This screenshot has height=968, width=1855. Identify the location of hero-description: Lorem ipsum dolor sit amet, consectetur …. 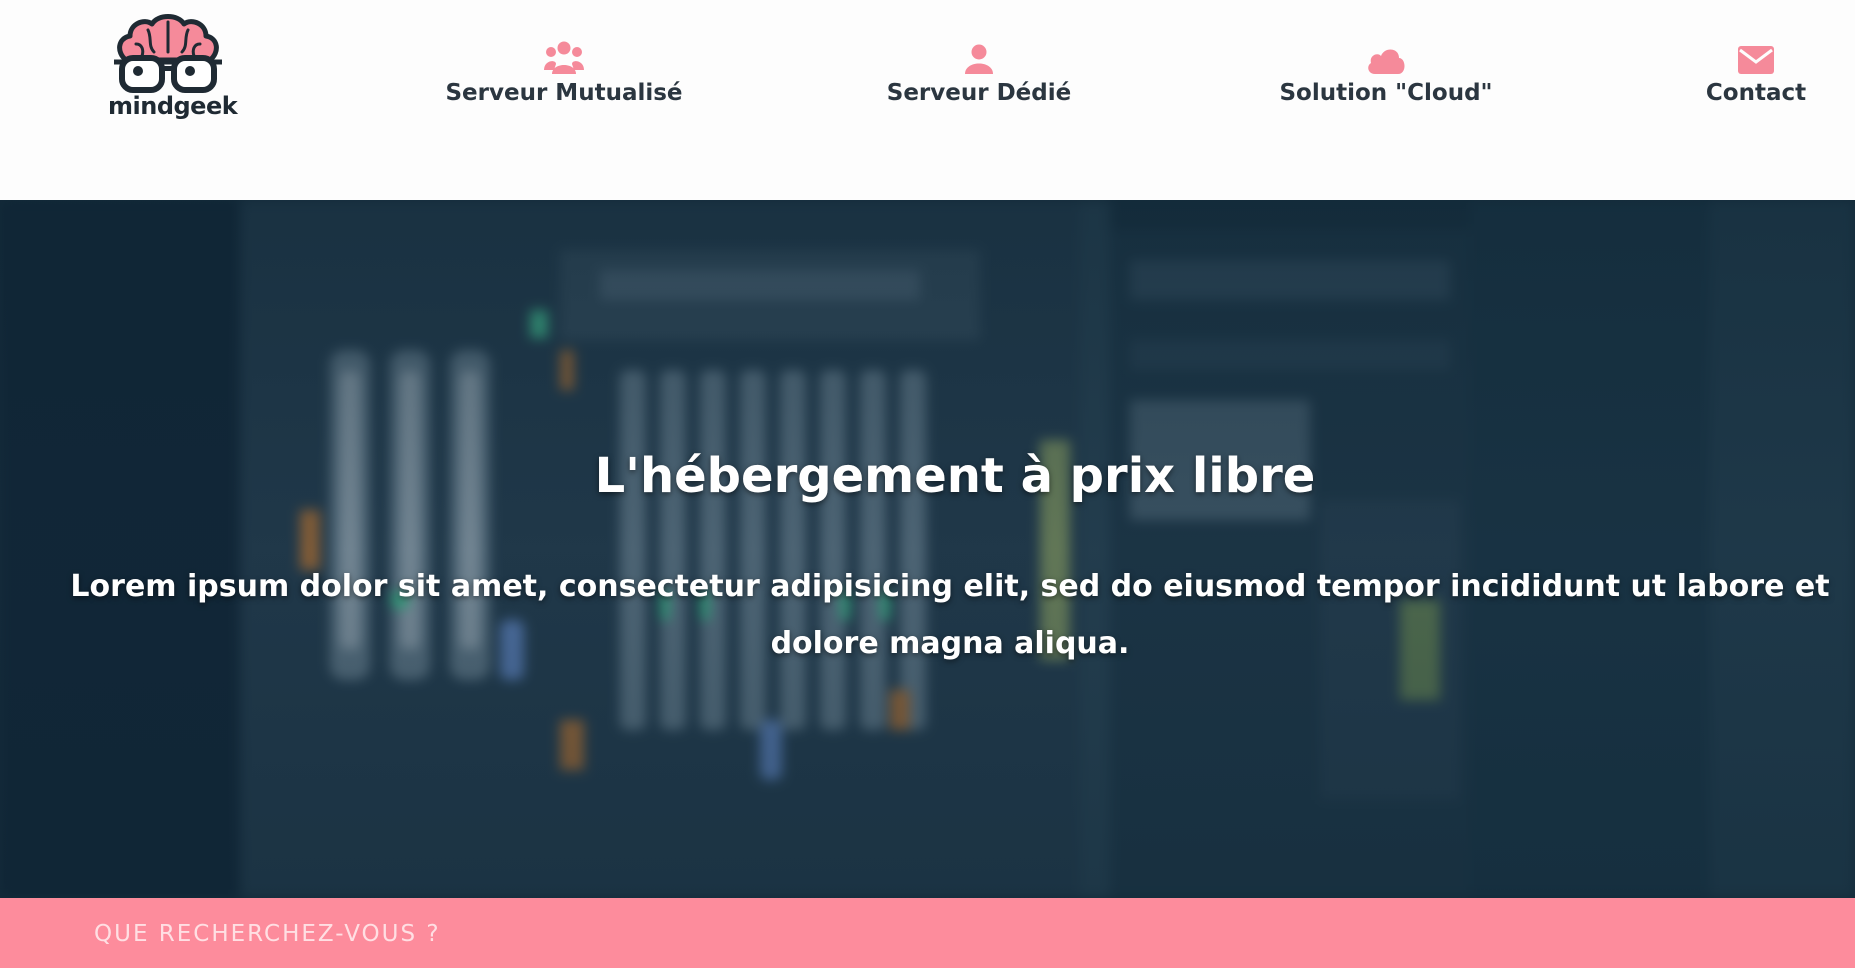
(950, 615).